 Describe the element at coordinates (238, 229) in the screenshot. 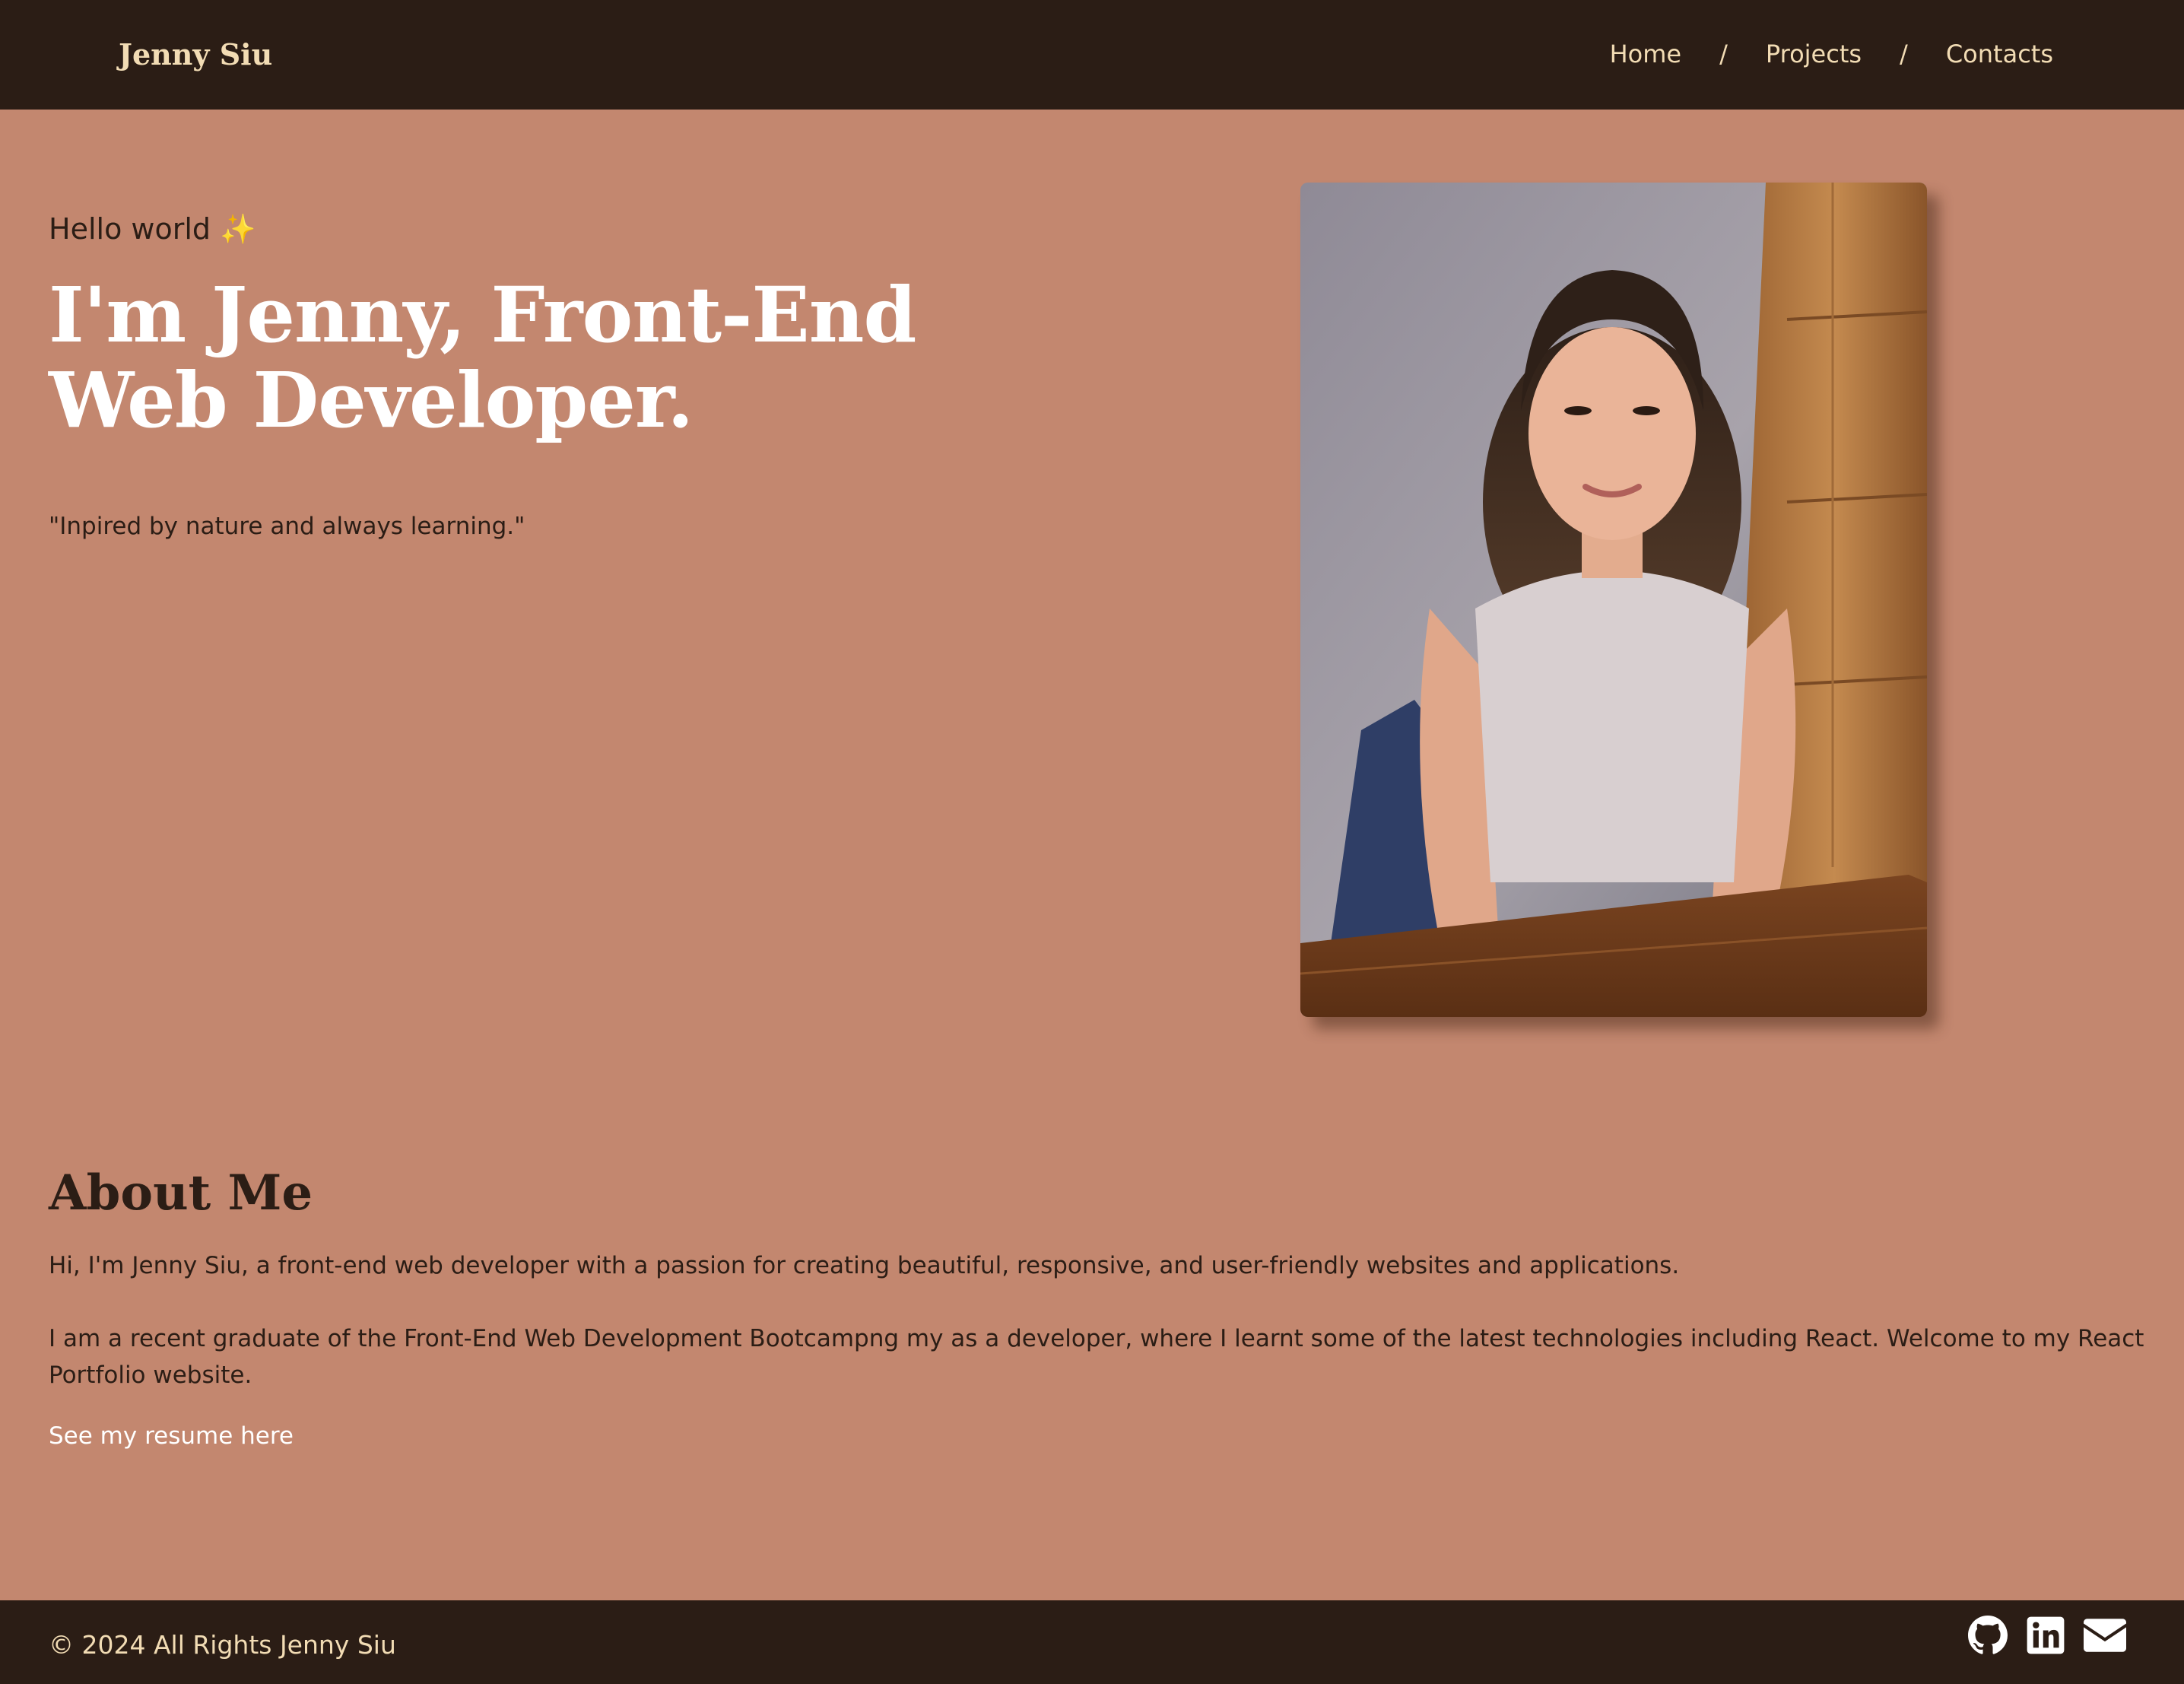

I see `sparkles-icon: ✨` at that location.